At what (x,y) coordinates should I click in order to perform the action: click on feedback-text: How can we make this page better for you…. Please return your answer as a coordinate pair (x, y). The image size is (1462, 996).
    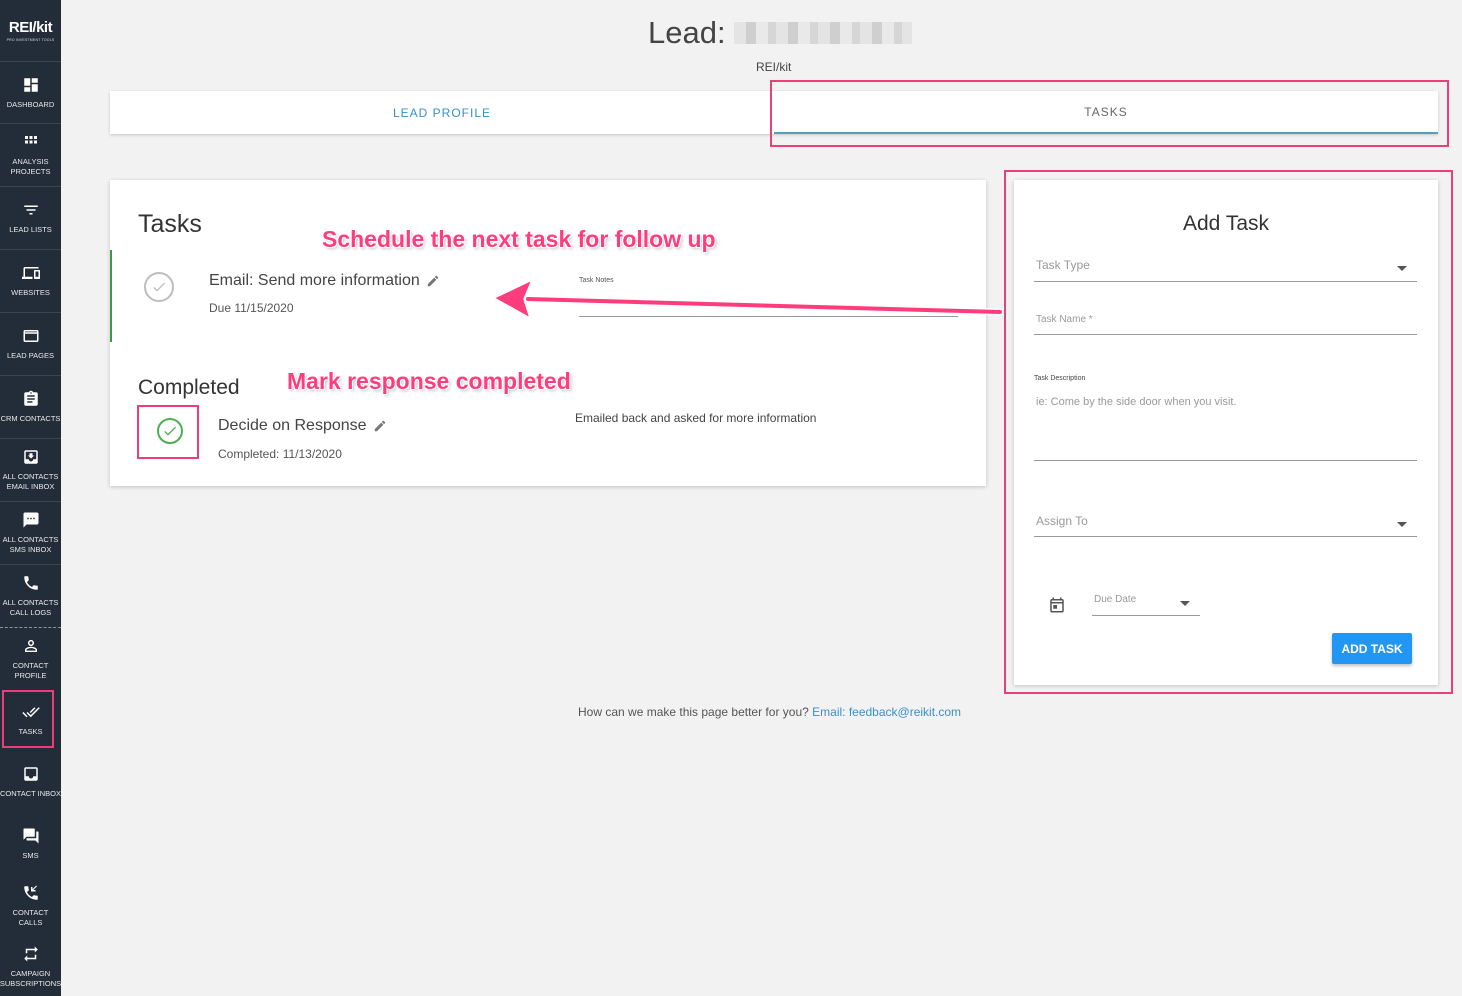
    Looking at the image, I should click on (693, 712).